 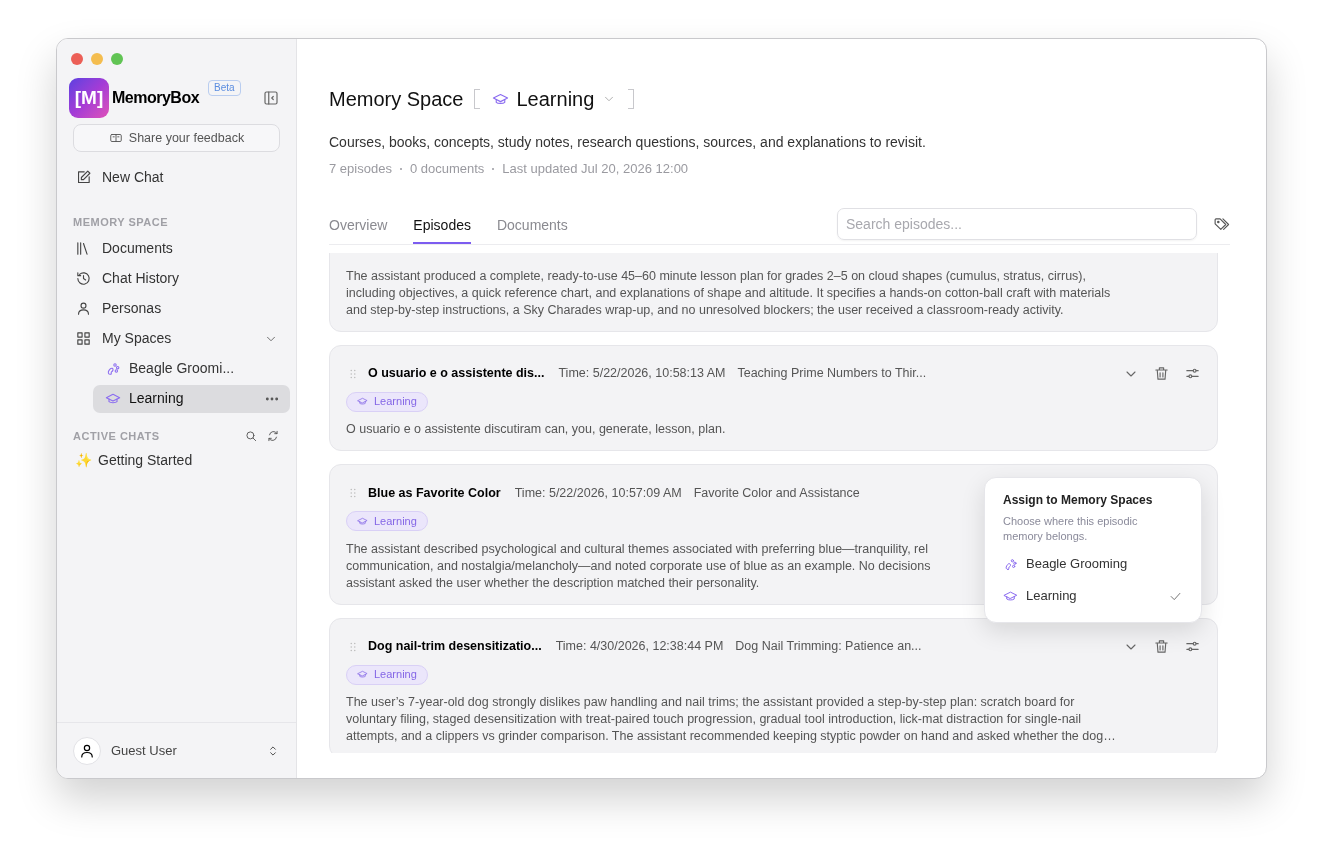 I want to click on sidebar-toggle-icon, so click(x=271, y=98).